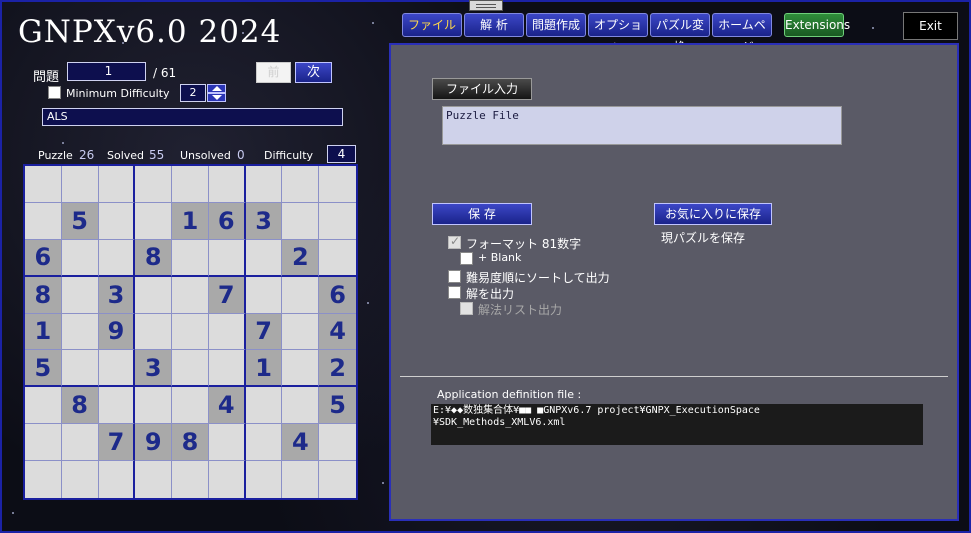 The width and height of the screenshot is (971, 533). What do you see at coordinates (432, 25) in the screenshot?
I see `tab-file: ファイル` at bounding box center [432, 25].